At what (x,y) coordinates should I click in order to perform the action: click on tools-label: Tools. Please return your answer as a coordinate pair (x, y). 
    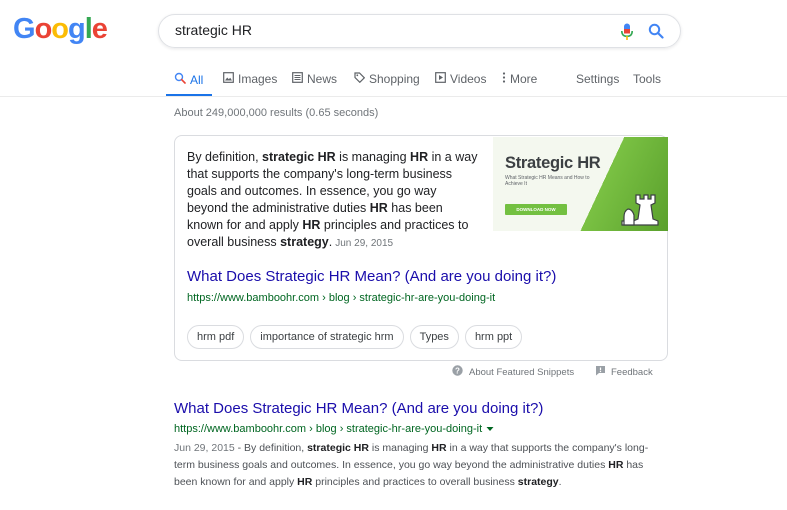
    Looking at the image, I should click on (647, 79).